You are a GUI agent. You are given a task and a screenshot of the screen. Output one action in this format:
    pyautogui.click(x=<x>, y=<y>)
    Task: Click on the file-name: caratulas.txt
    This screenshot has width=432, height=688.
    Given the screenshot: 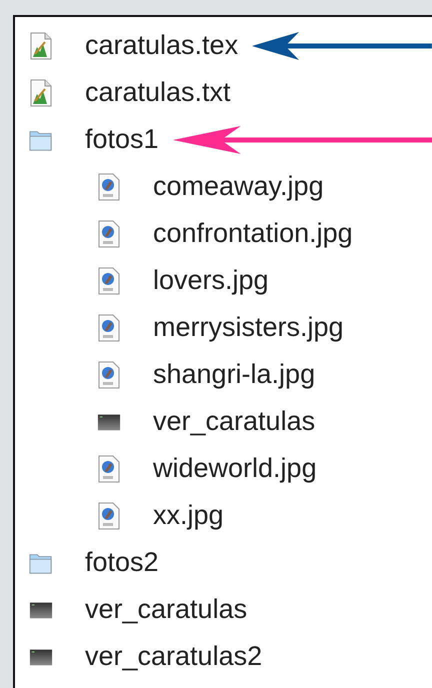 What is the action you would take?
    pyautogui.click(x=158, y=92)
    